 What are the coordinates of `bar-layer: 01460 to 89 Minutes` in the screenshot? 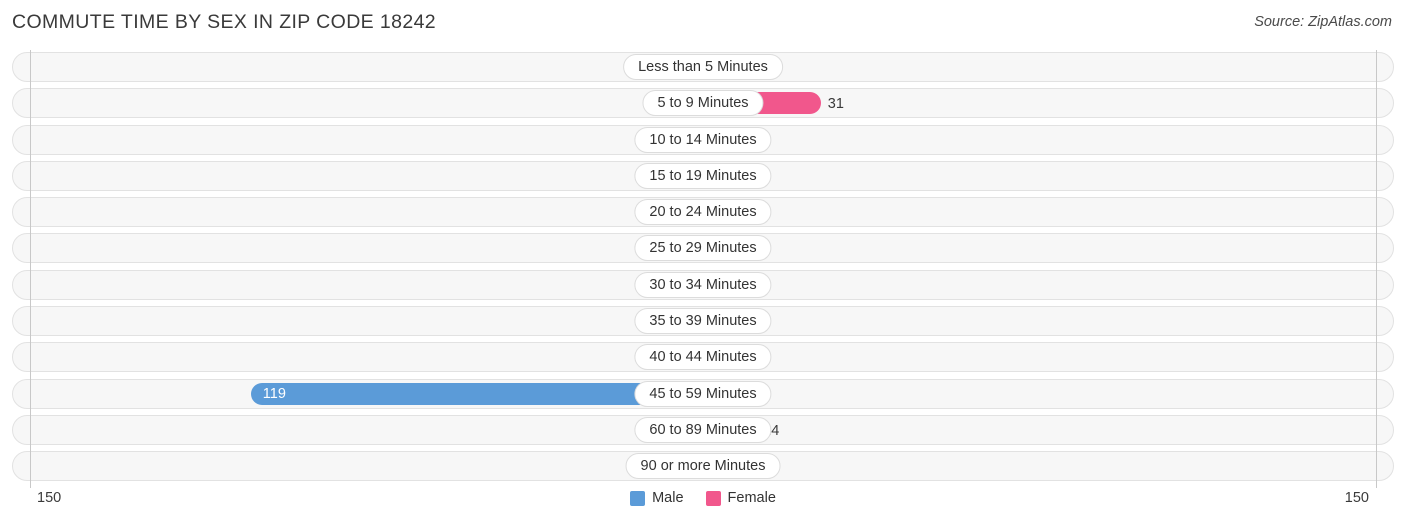 It's located at (703, 431).